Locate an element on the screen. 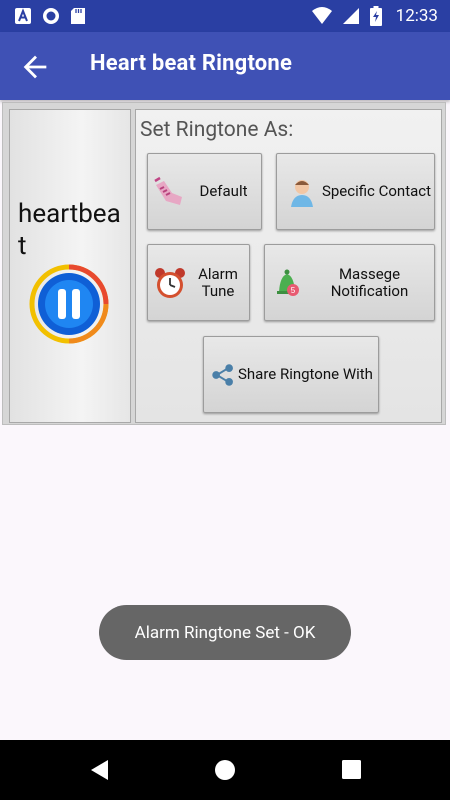 This screenshot has width=450, height=800. recents-square-icon is located at coordinates (352, 770).